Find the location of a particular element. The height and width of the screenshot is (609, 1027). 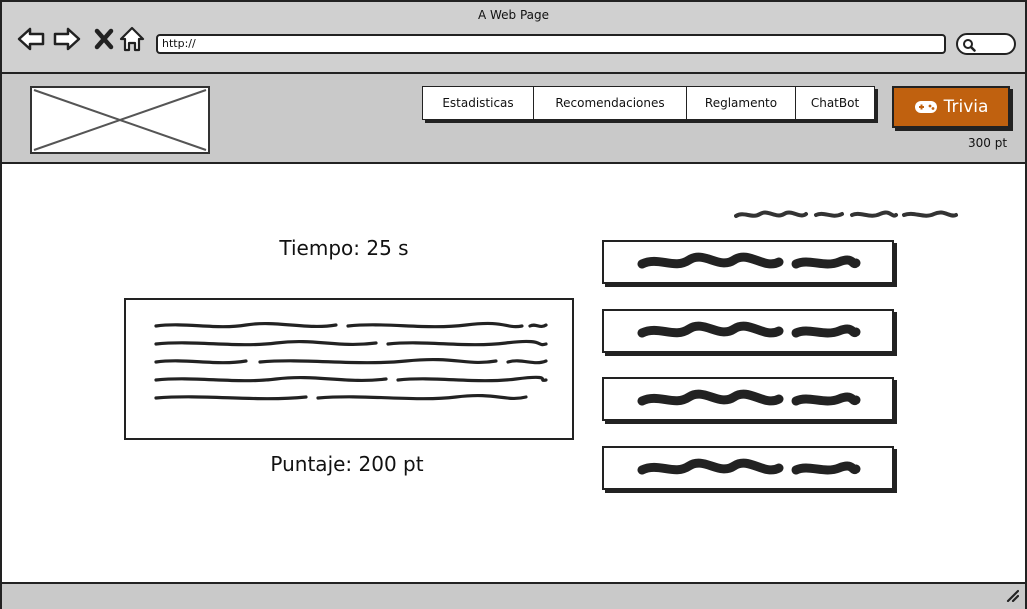

user-name-scribble is located at coordinates (846, 214).